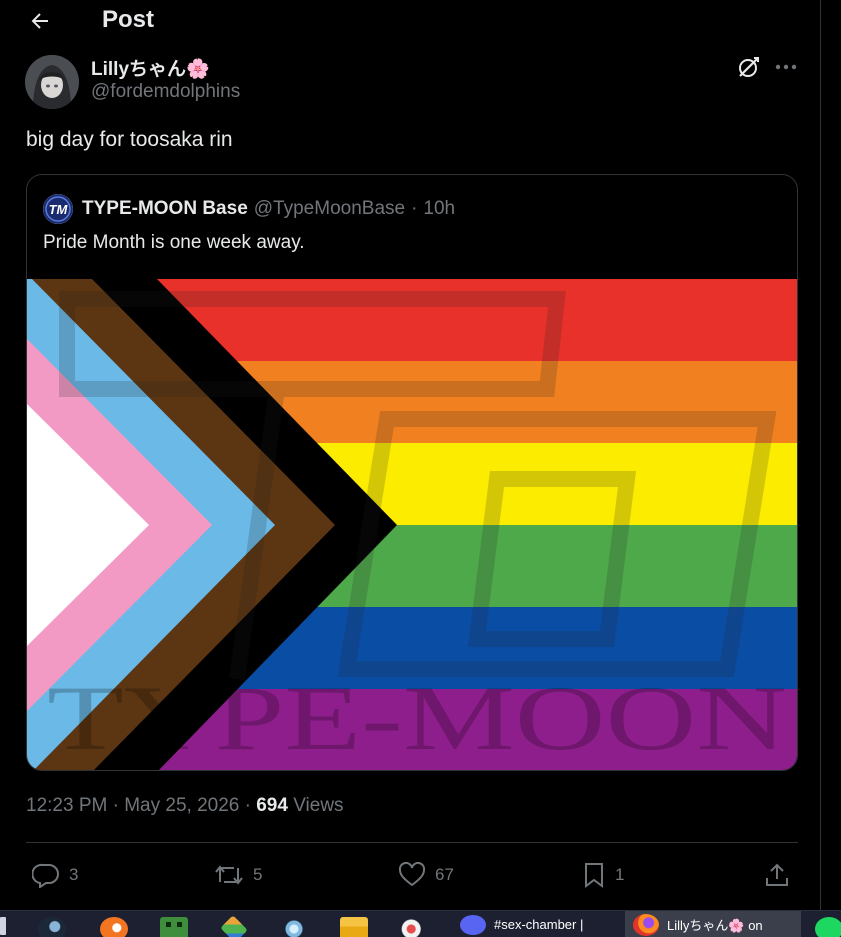 The width and height of the screenshot is (841, 937). I want to click on bookmark-button: 1, so click(603, 875).